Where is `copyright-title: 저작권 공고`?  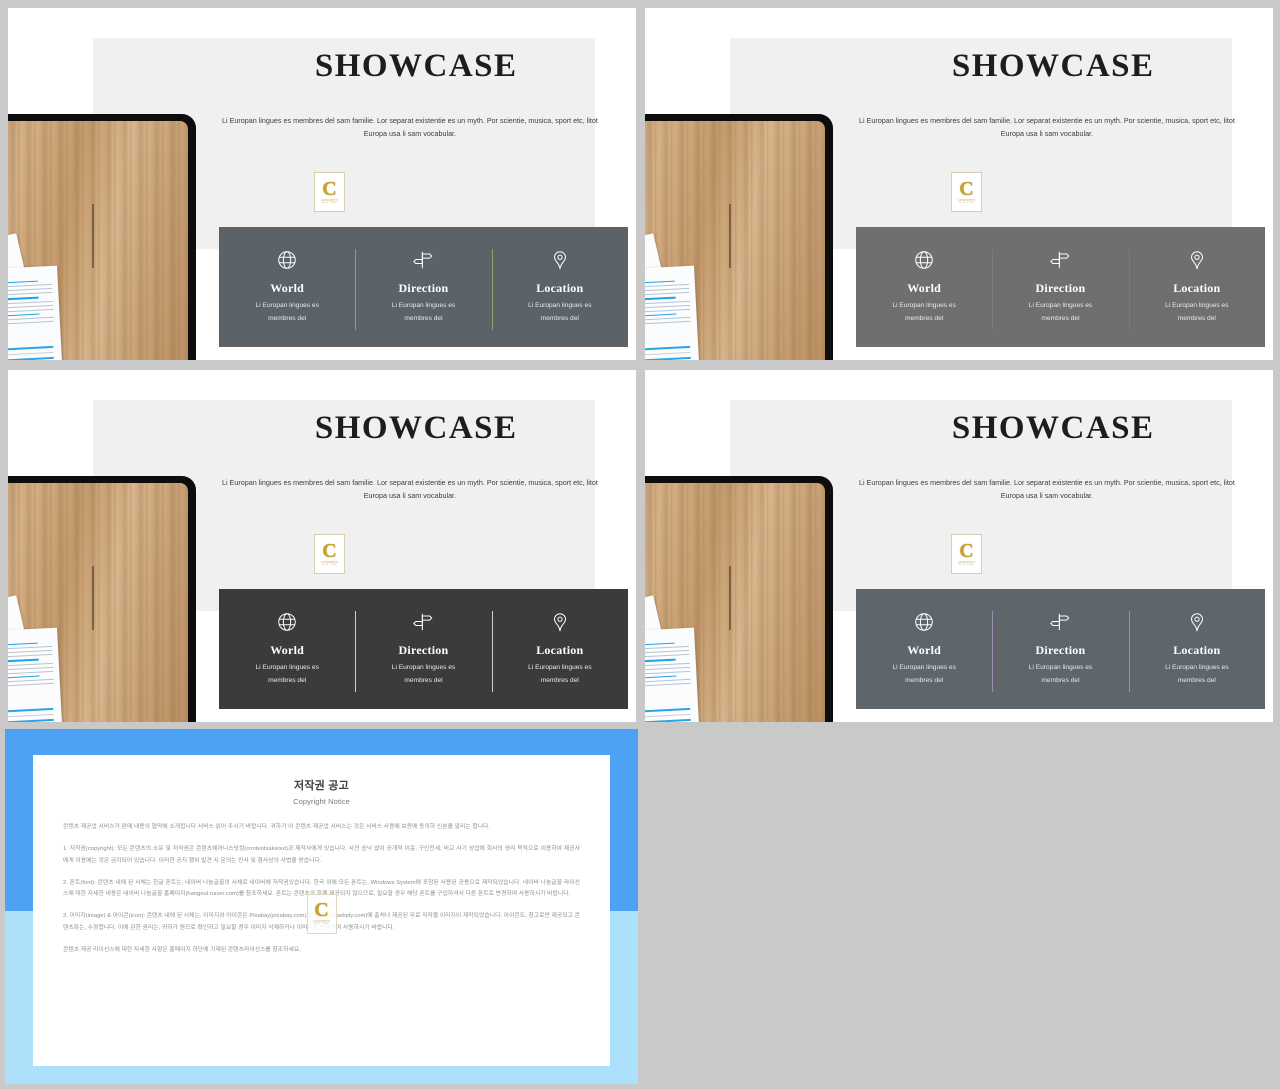 copyright-title: 저작권 공고 is located at coordinates (321, 786).